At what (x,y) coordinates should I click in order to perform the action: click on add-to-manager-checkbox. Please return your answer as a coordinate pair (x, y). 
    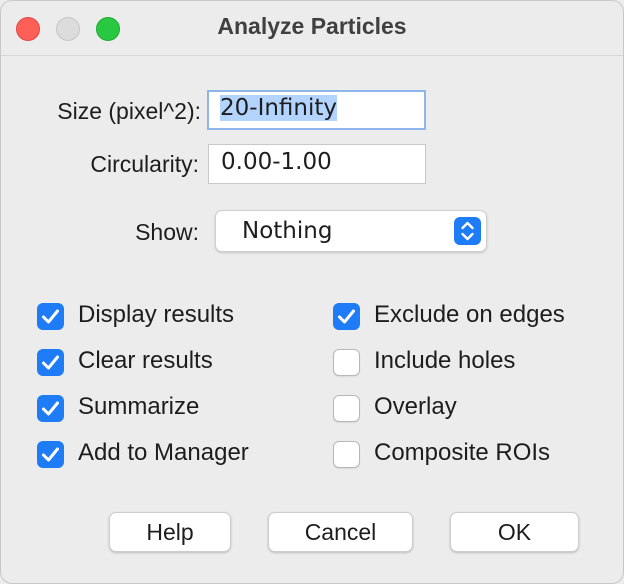
    Looking at the image, I should click on (50, 454).